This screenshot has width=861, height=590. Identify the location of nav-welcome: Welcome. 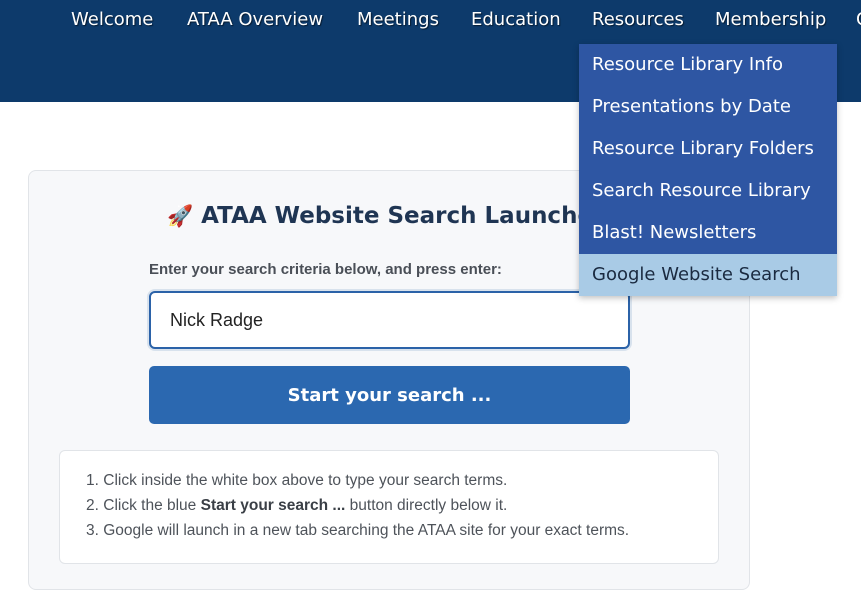
(112, 19).